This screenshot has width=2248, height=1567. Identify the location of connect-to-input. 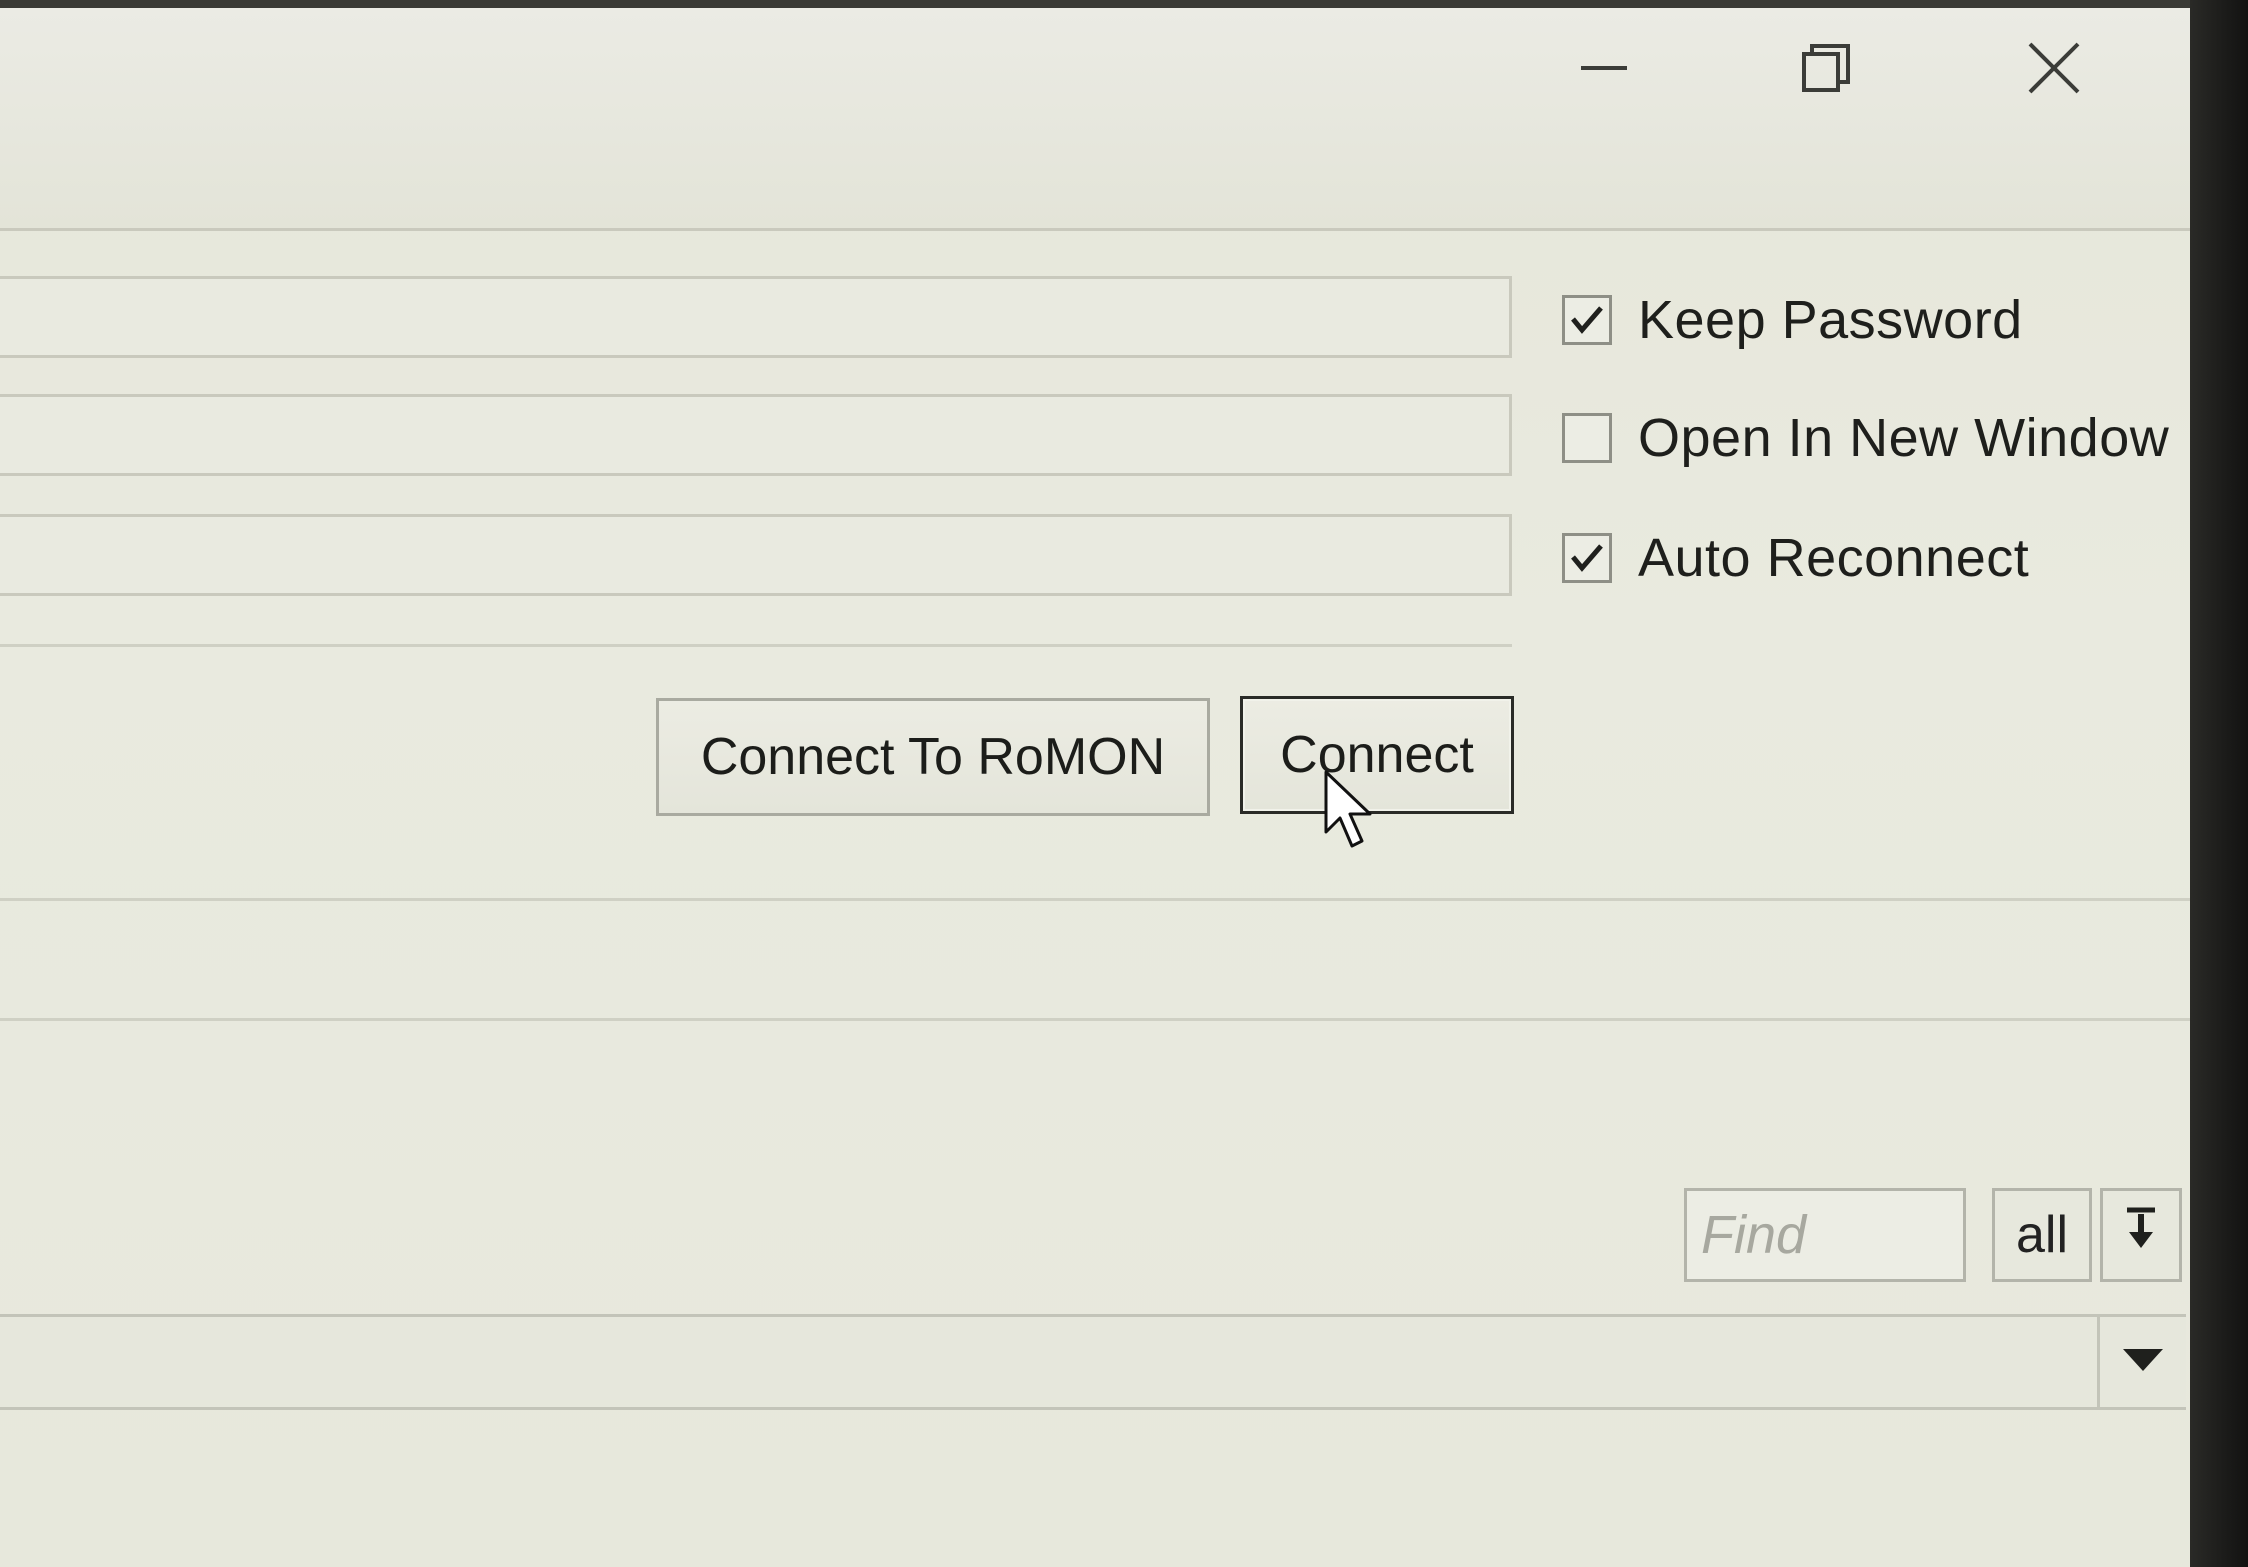
(754, 317).